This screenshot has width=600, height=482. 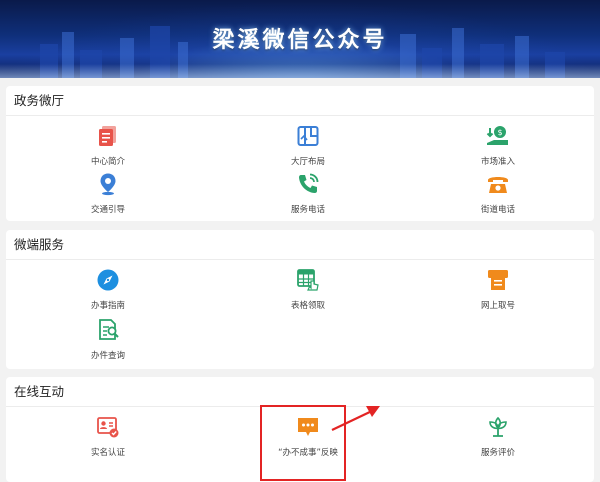 I want to click on page-title: 梁溪微信公众号, so click(x=300, y=40).